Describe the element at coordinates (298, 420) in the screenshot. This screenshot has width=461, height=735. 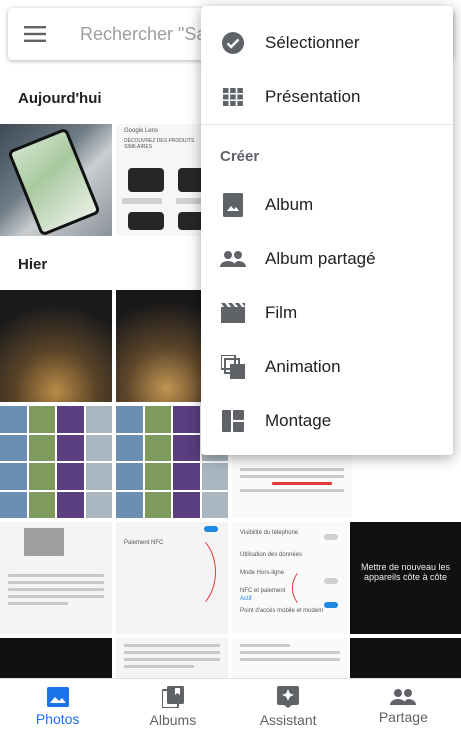
I see `menu-label-collage: Montage` at that location.